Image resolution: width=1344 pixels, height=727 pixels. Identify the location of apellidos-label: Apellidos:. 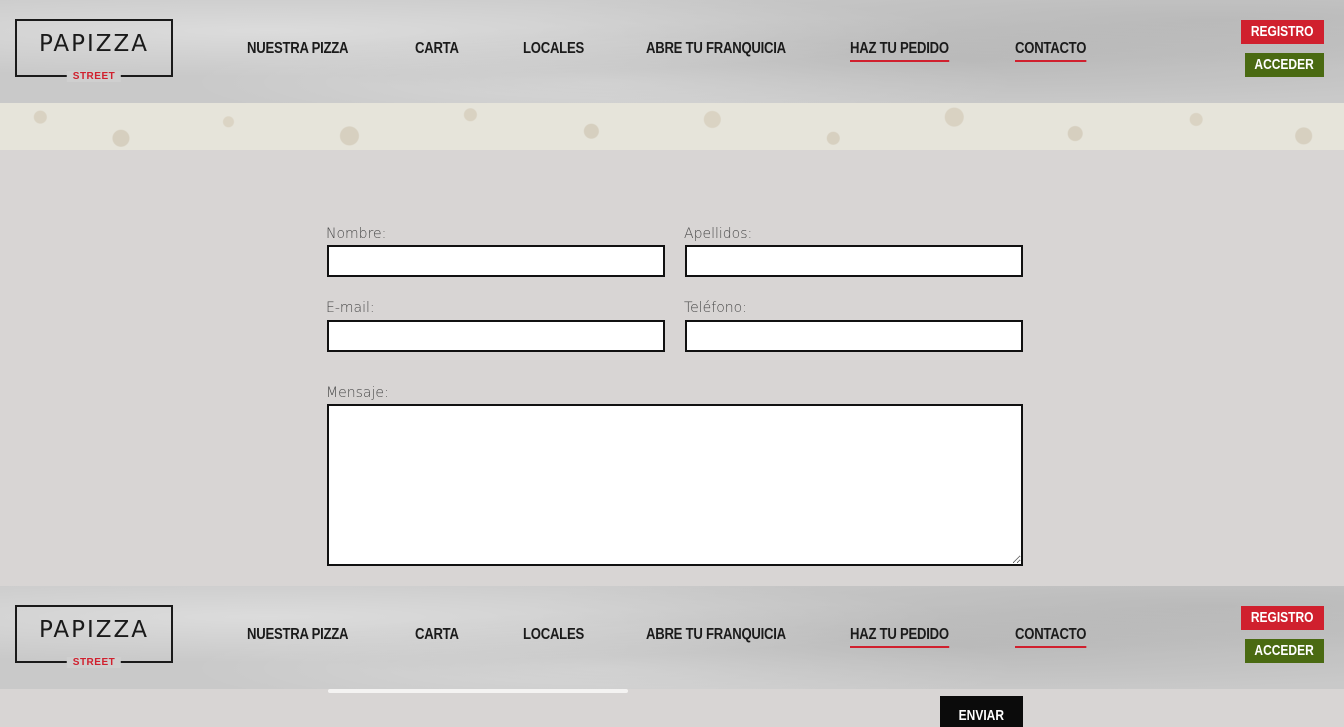
(718, 234).